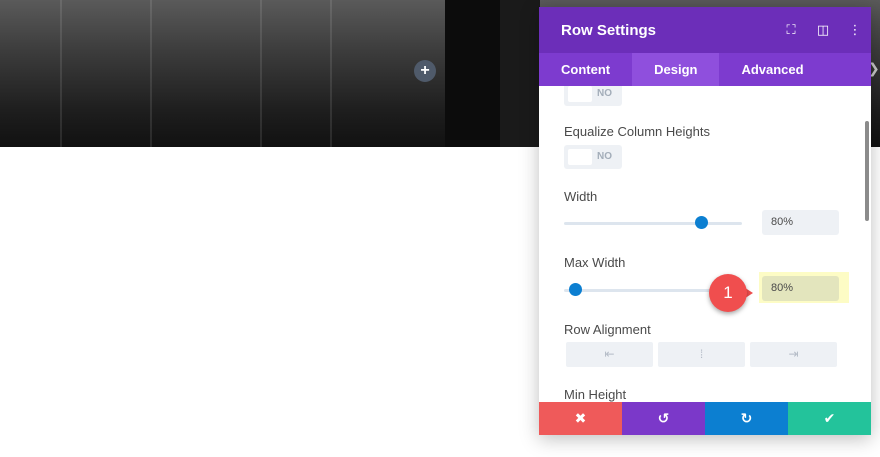 The width and height of the screenshot is (880, 457). What do you see at coordinates (585, 69) in the screenshot?
I see `tab-content: Content` at bounding box center [585, 69].